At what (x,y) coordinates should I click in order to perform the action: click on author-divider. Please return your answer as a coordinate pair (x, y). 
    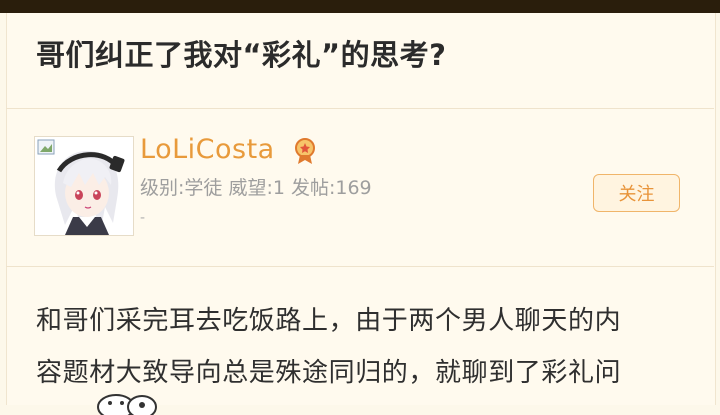
    Looking at the image, I should click on (360, 266).